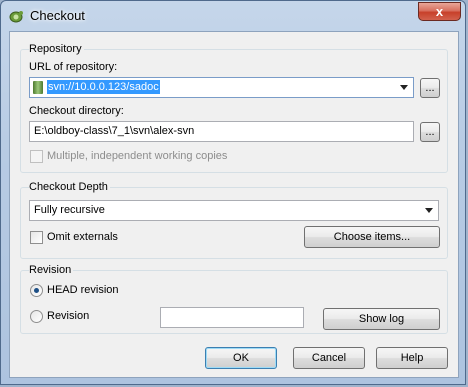  Describe the element at coordinates (16, 17) in the screenshot. I see `tortoise-svn-icon` at that location.